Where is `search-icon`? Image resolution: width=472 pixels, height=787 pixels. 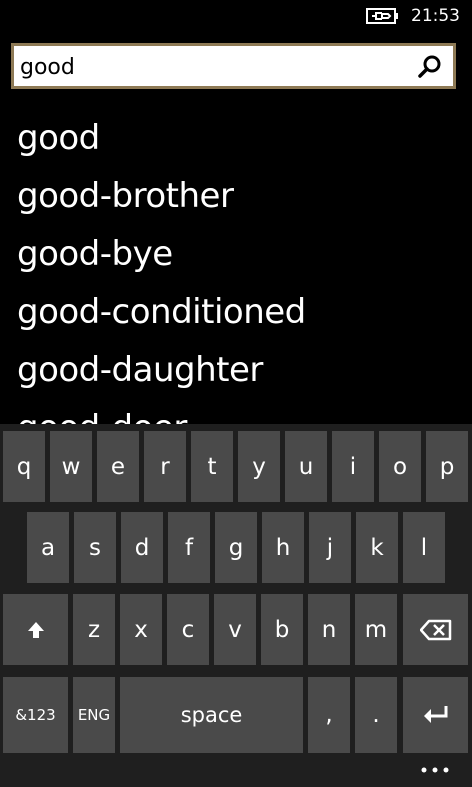 search-icon is located at coordinates (429, 66).